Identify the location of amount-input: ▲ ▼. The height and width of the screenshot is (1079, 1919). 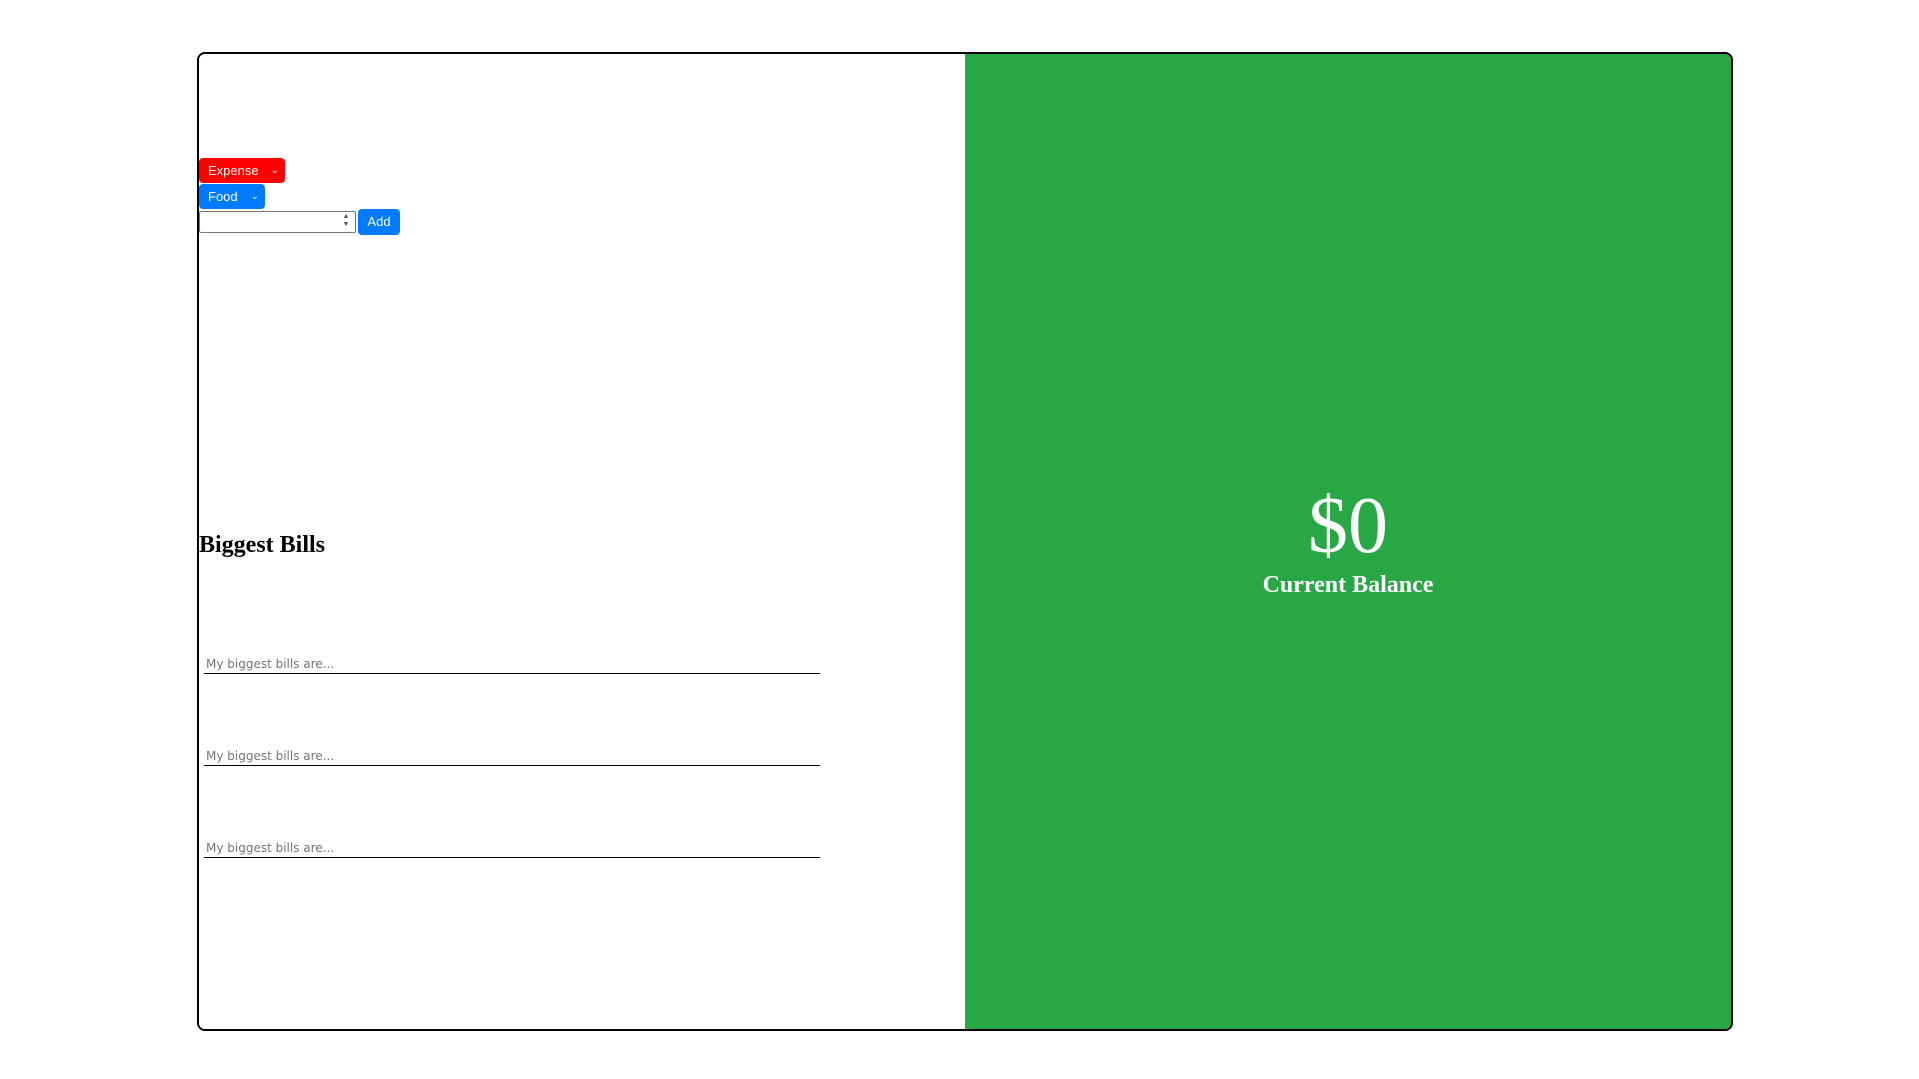
(277, 222).